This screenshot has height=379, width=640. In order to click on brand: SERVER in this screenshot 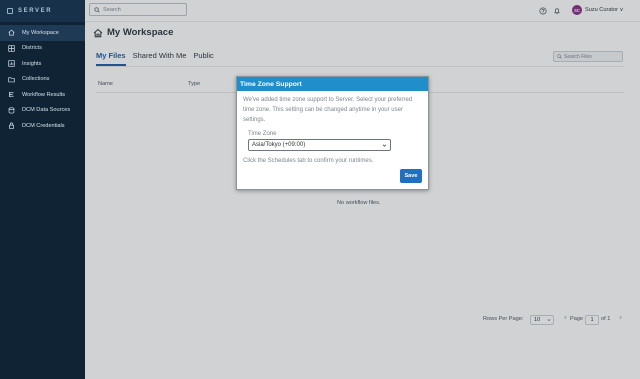, I will do `click(42, 11)`.